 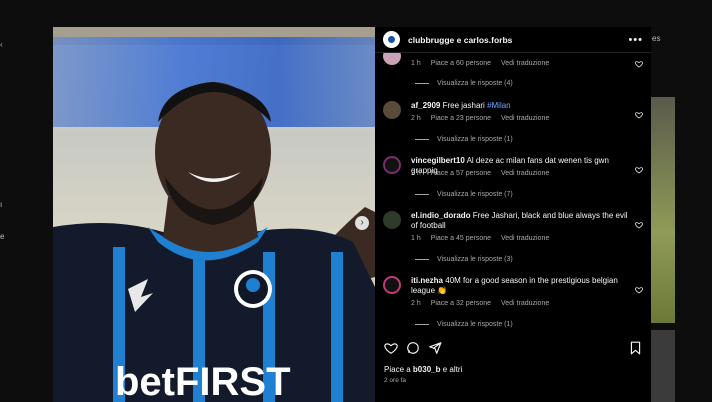 I want to click on view-replies-label: Visualizza le risposte (4), so click(x=475, y=83).